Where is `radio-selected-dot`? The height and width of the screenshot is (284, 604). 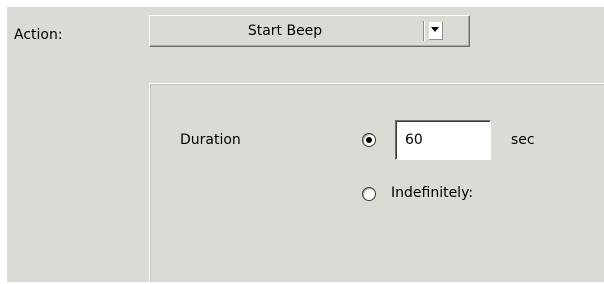
radio-selected-dot is located at coordinates (369, 140).